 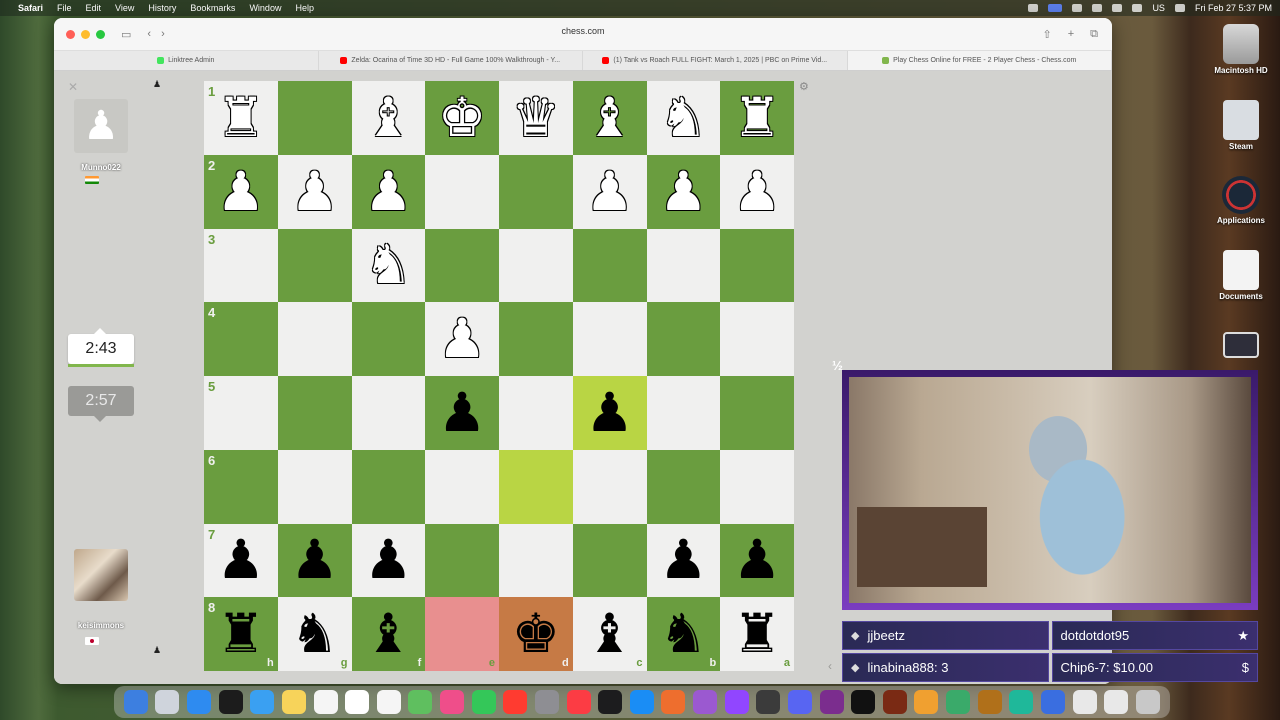 I want to click on menu-view: View, so click(x=124, y=8).